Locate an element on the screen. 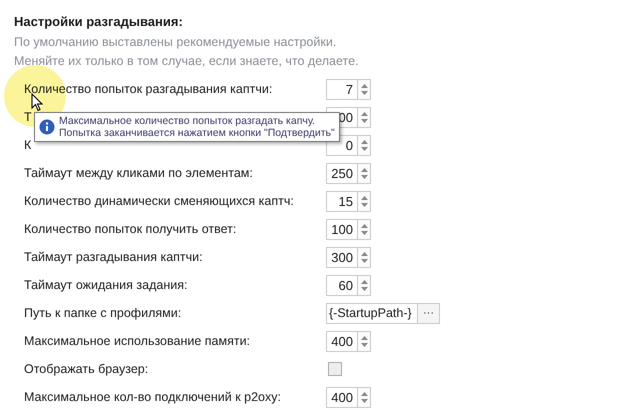  number-field: 300 is located at coordinates (342, 257).